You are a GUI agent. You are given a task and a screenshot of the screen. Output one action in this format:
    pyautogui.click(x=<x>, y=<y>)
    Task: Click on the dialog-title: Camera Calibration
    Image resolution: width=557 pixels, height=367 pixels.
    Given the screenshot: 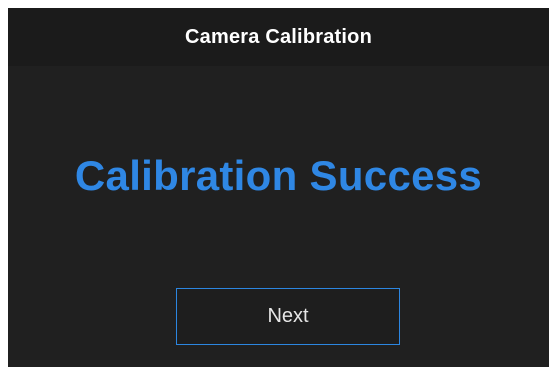 What is the action you would take?
    pyautogui.click(x=278, y=36)
    